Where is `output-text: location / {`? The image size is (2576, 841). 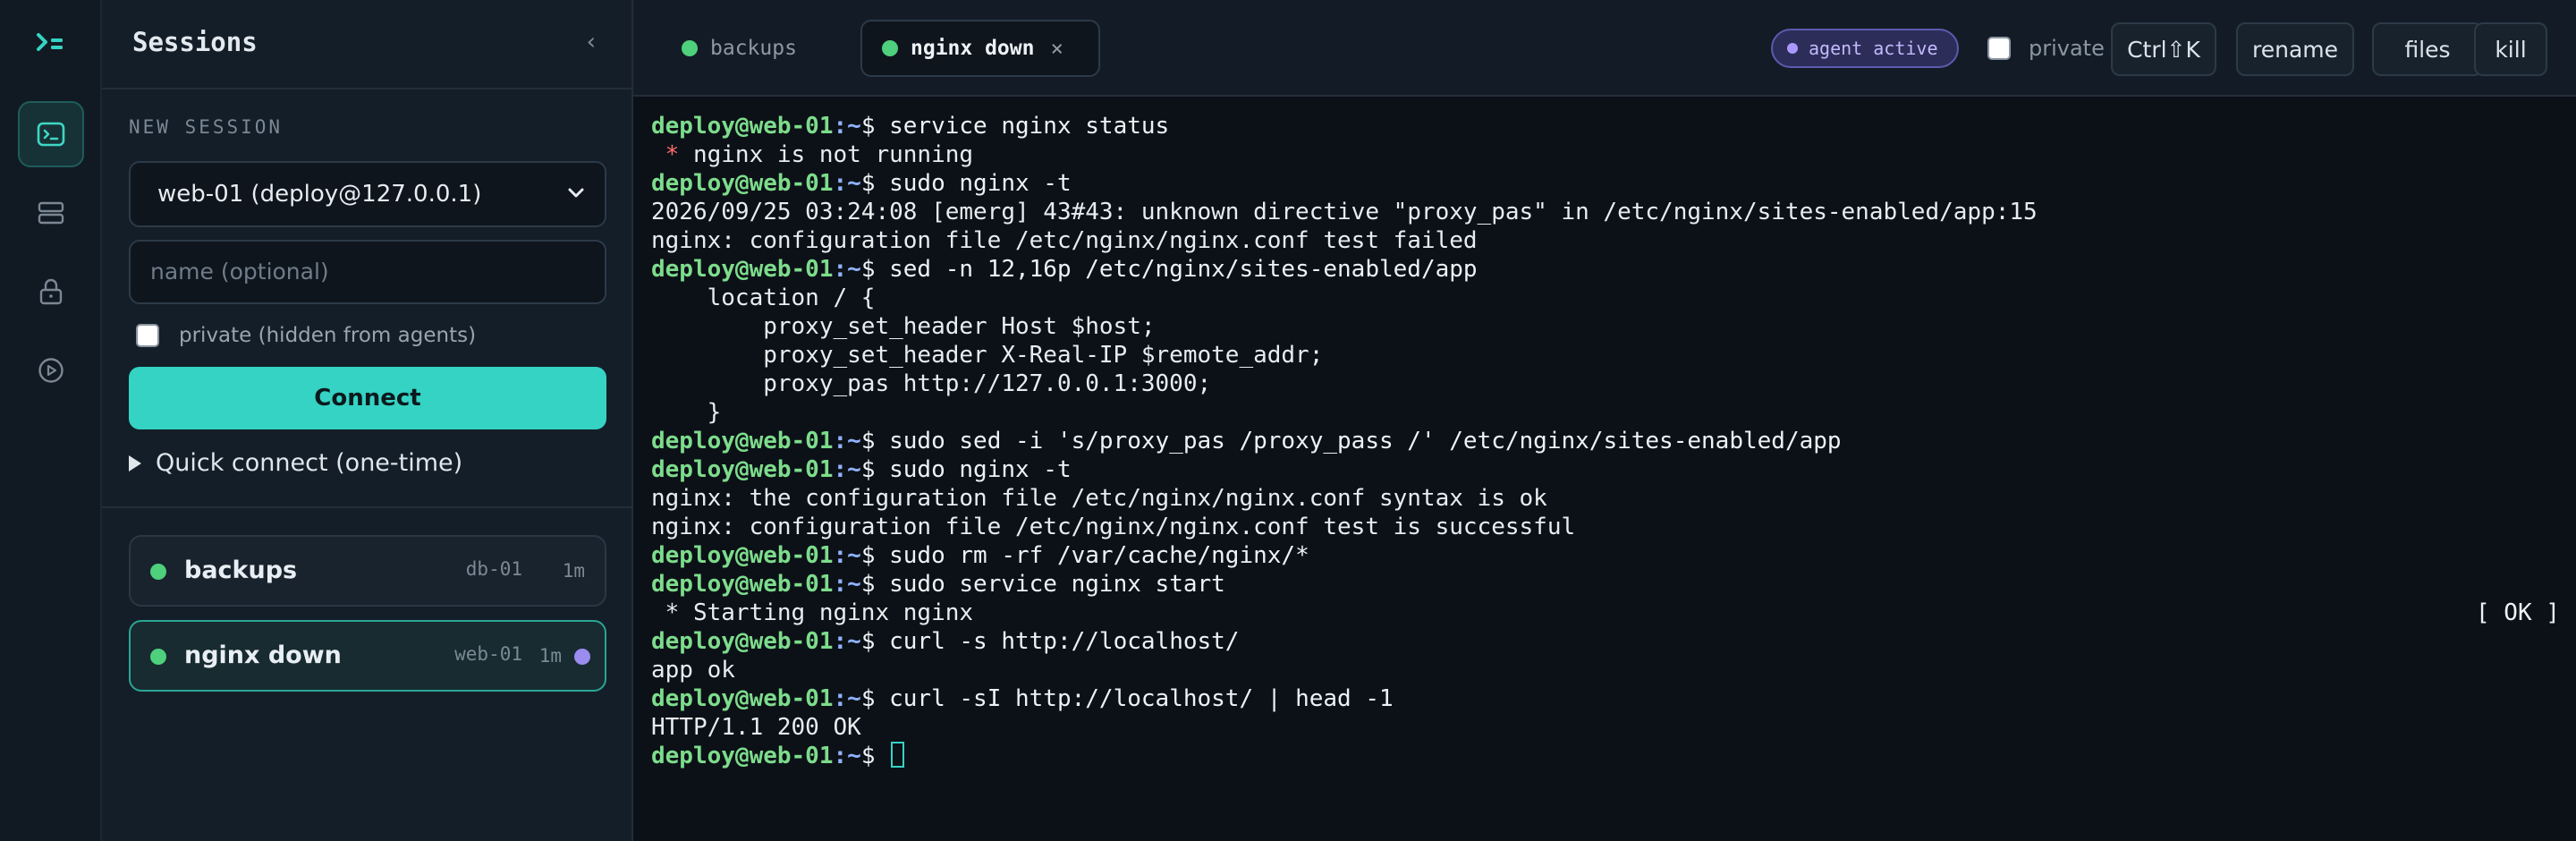 output-text: location / { is located at coordinates (763, 298).